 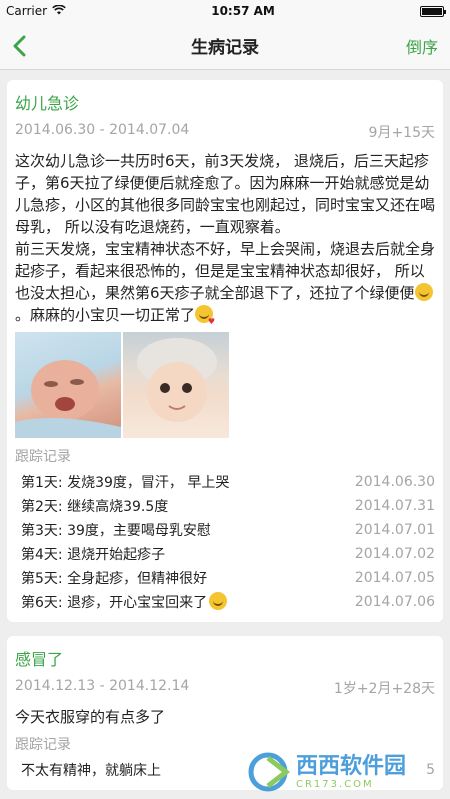 I want to click on status-time: 10:57 AM, so click(x=243, y=11).